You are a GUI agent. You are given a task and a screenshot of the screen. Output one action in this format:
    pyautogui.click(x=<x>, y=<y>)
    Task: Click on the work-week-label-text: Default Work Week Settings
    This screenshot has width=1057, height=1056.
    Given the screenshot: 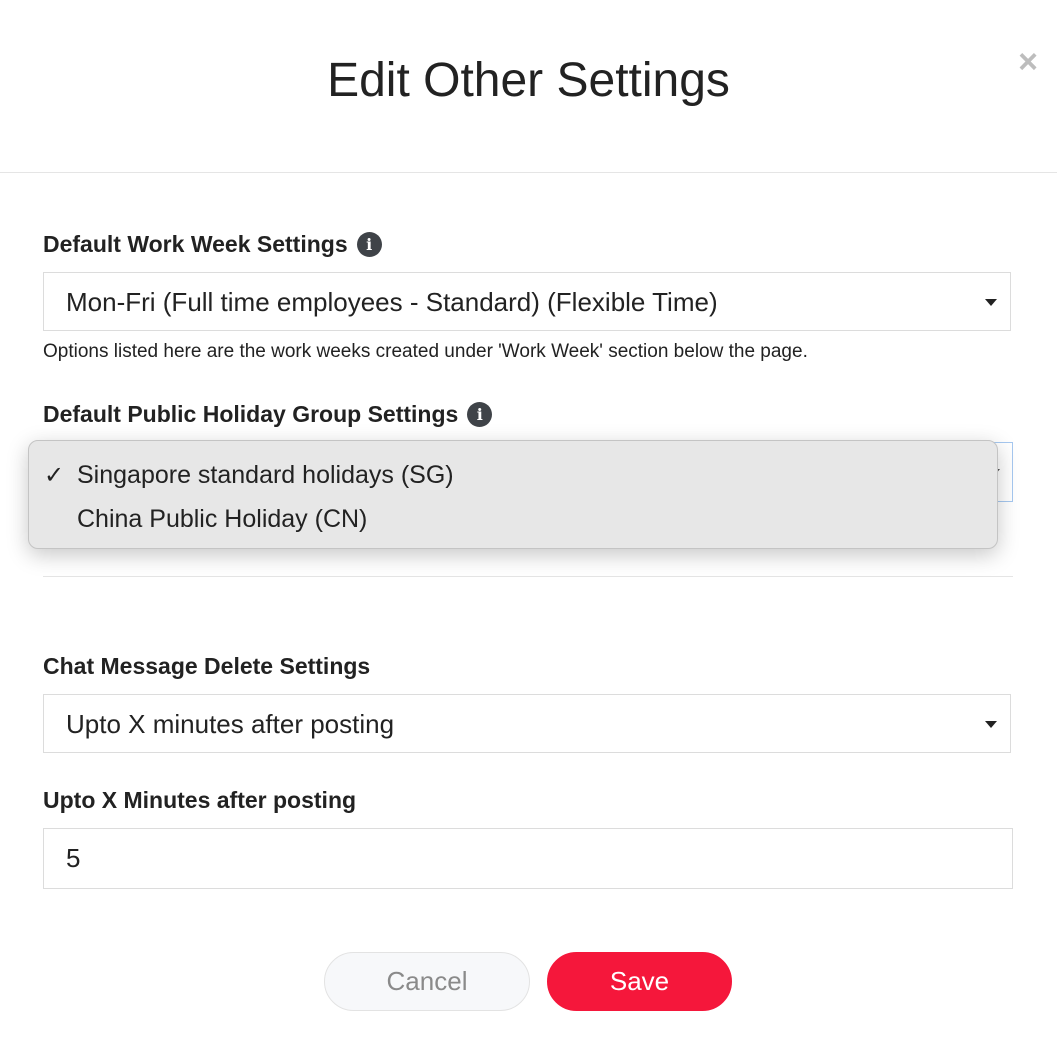 What is the action you would take?
    pyautogui.click(x=195, y=243)
    